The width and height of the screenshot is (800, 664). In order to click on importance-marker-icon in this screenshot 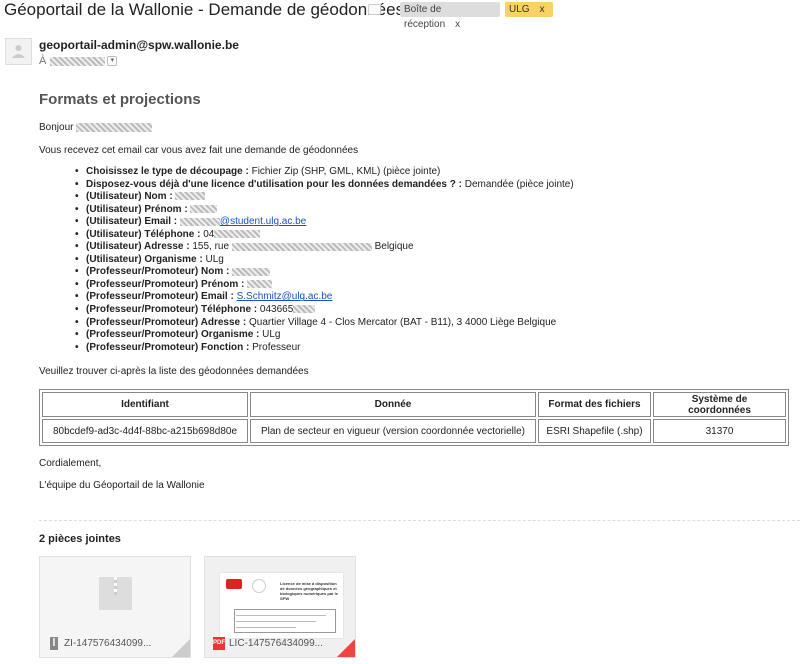, I will do `click(374, 9)`.